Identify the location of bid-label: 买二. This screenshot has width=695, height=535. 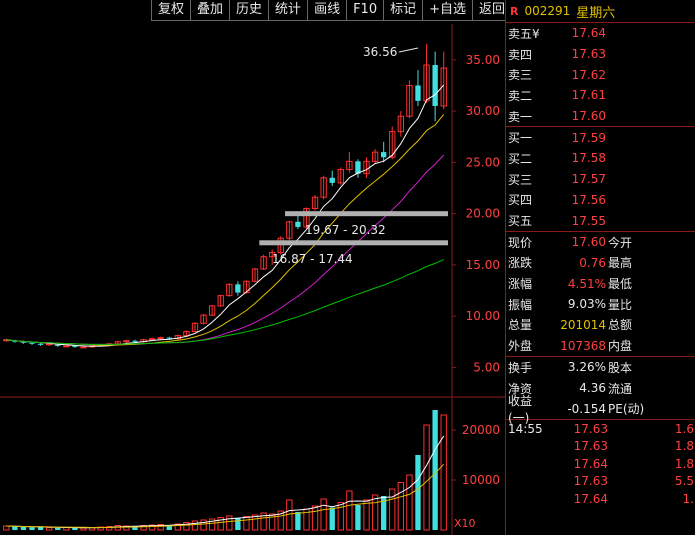
(520, 158).